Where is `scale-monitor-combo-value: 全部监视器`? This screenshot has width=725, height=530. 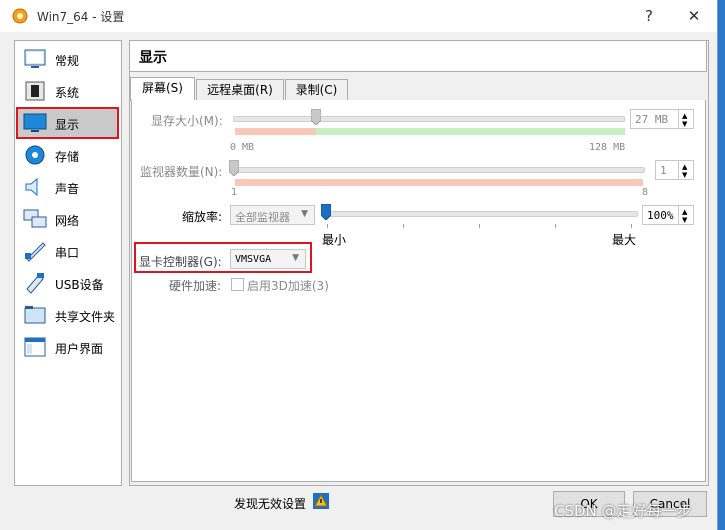 scale-monitor-combo-value: 全部监视器 is located at coordinates (262, 217).